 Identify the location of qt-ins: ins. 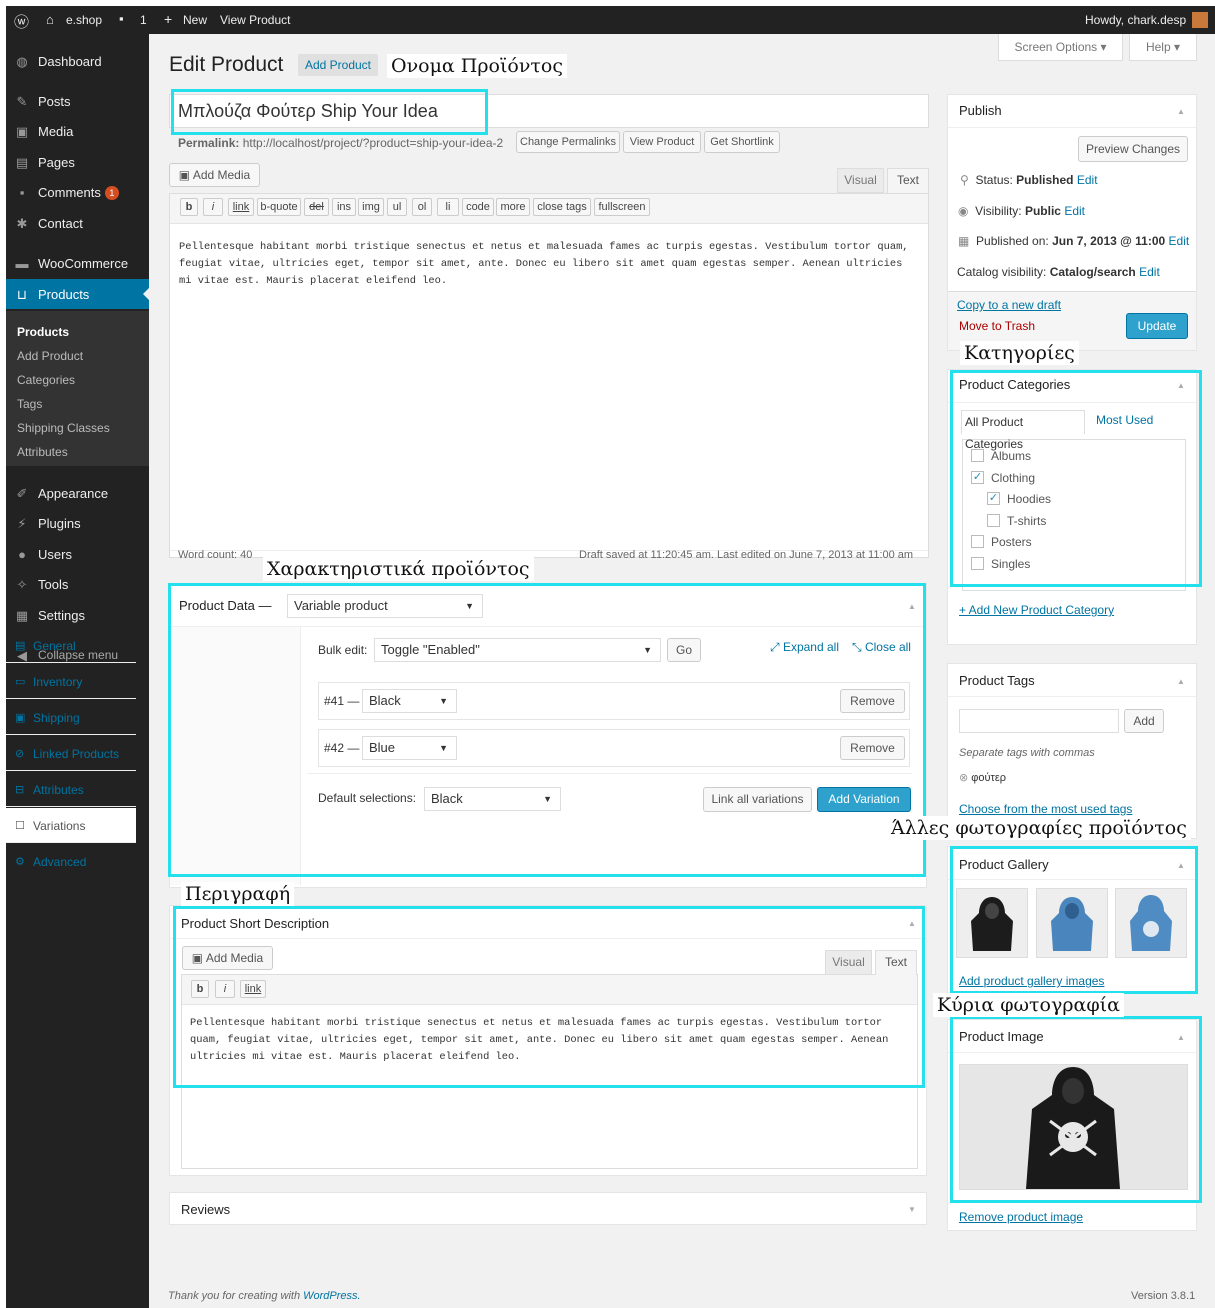
(344, 207).